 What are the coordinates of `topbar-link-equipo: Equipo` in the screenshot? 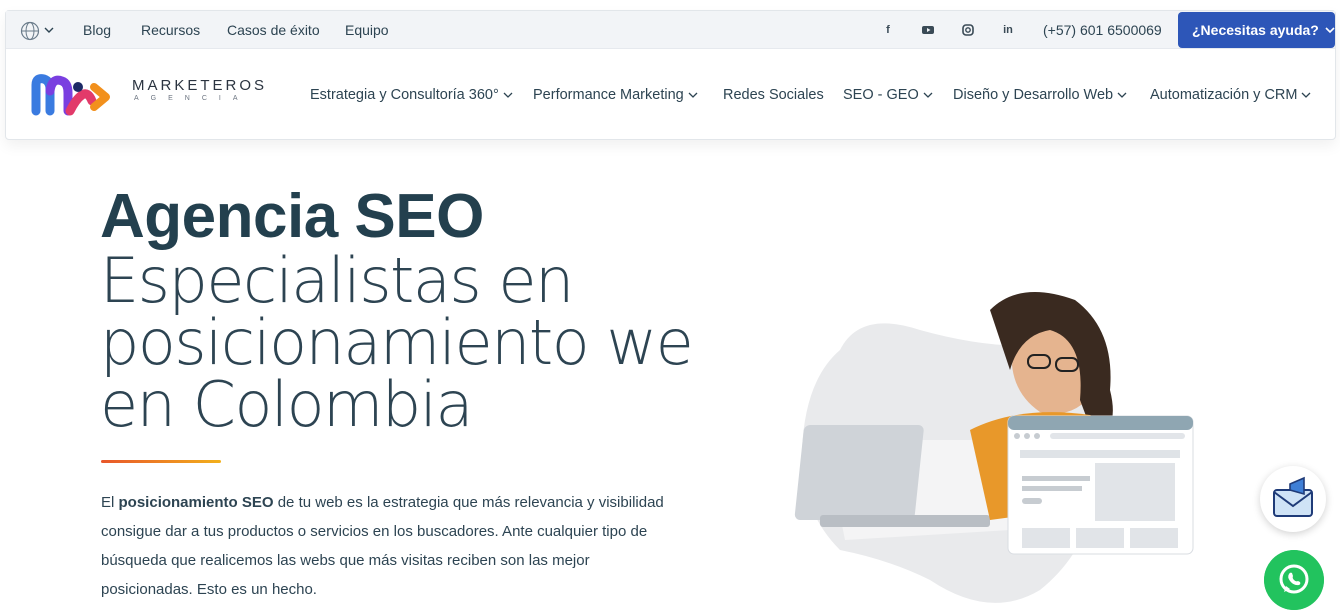 It's located at (367, 30).